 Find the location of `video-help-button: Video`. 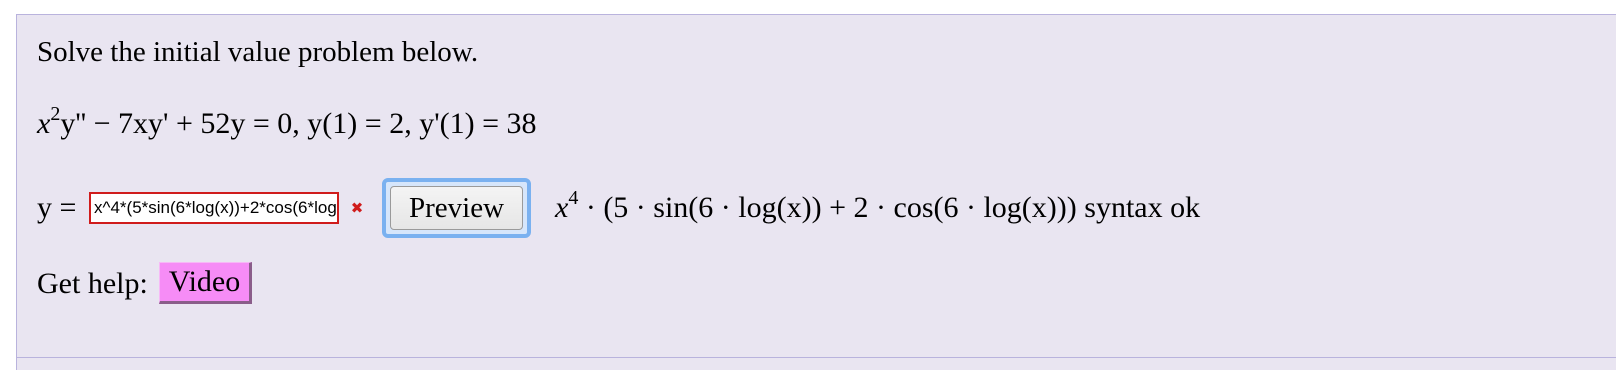

video-help-button: Video is located at coordinates (205, 283).